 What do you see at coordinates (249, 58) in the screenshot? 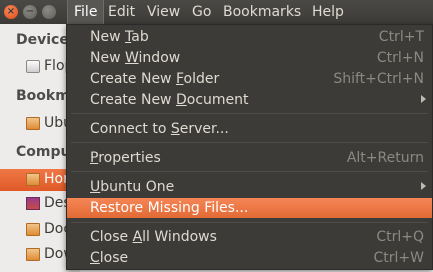
I see `menu-item-new-window: New Window Ctrl+N` at bounding box center [249, 58].